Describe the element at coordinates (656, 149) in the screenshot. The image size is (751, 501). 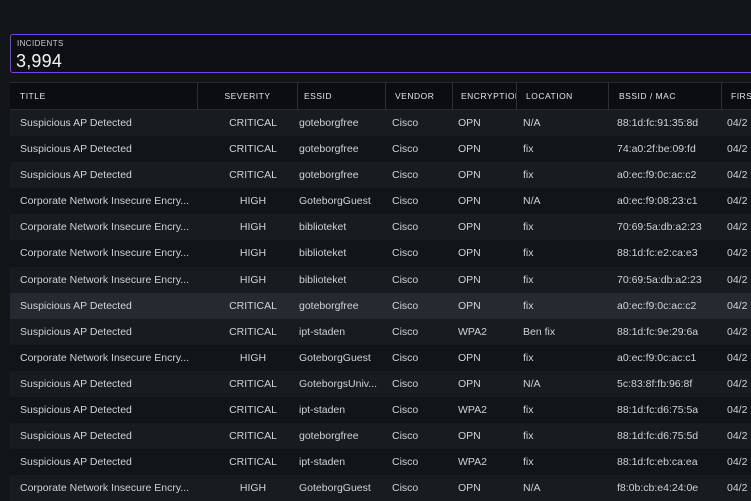
I see `cell-bssid: 74:a0:2f:be:09:fd` at that location.